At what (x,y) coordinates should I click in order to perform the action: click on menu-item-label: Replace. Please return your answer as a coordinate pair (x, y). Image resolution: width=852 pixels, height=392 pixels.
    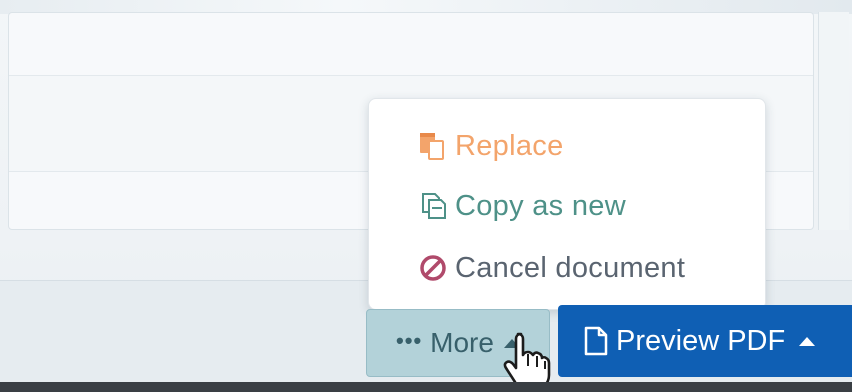
    Looking at the image, I should click on (509, 145).